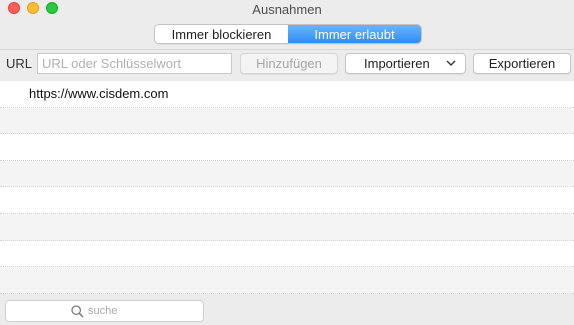 This screenshot has width=574, height=325. Describe the element at coordinates (522, 63) in the screenshot. I see `export-button: Exportieren` at that location.